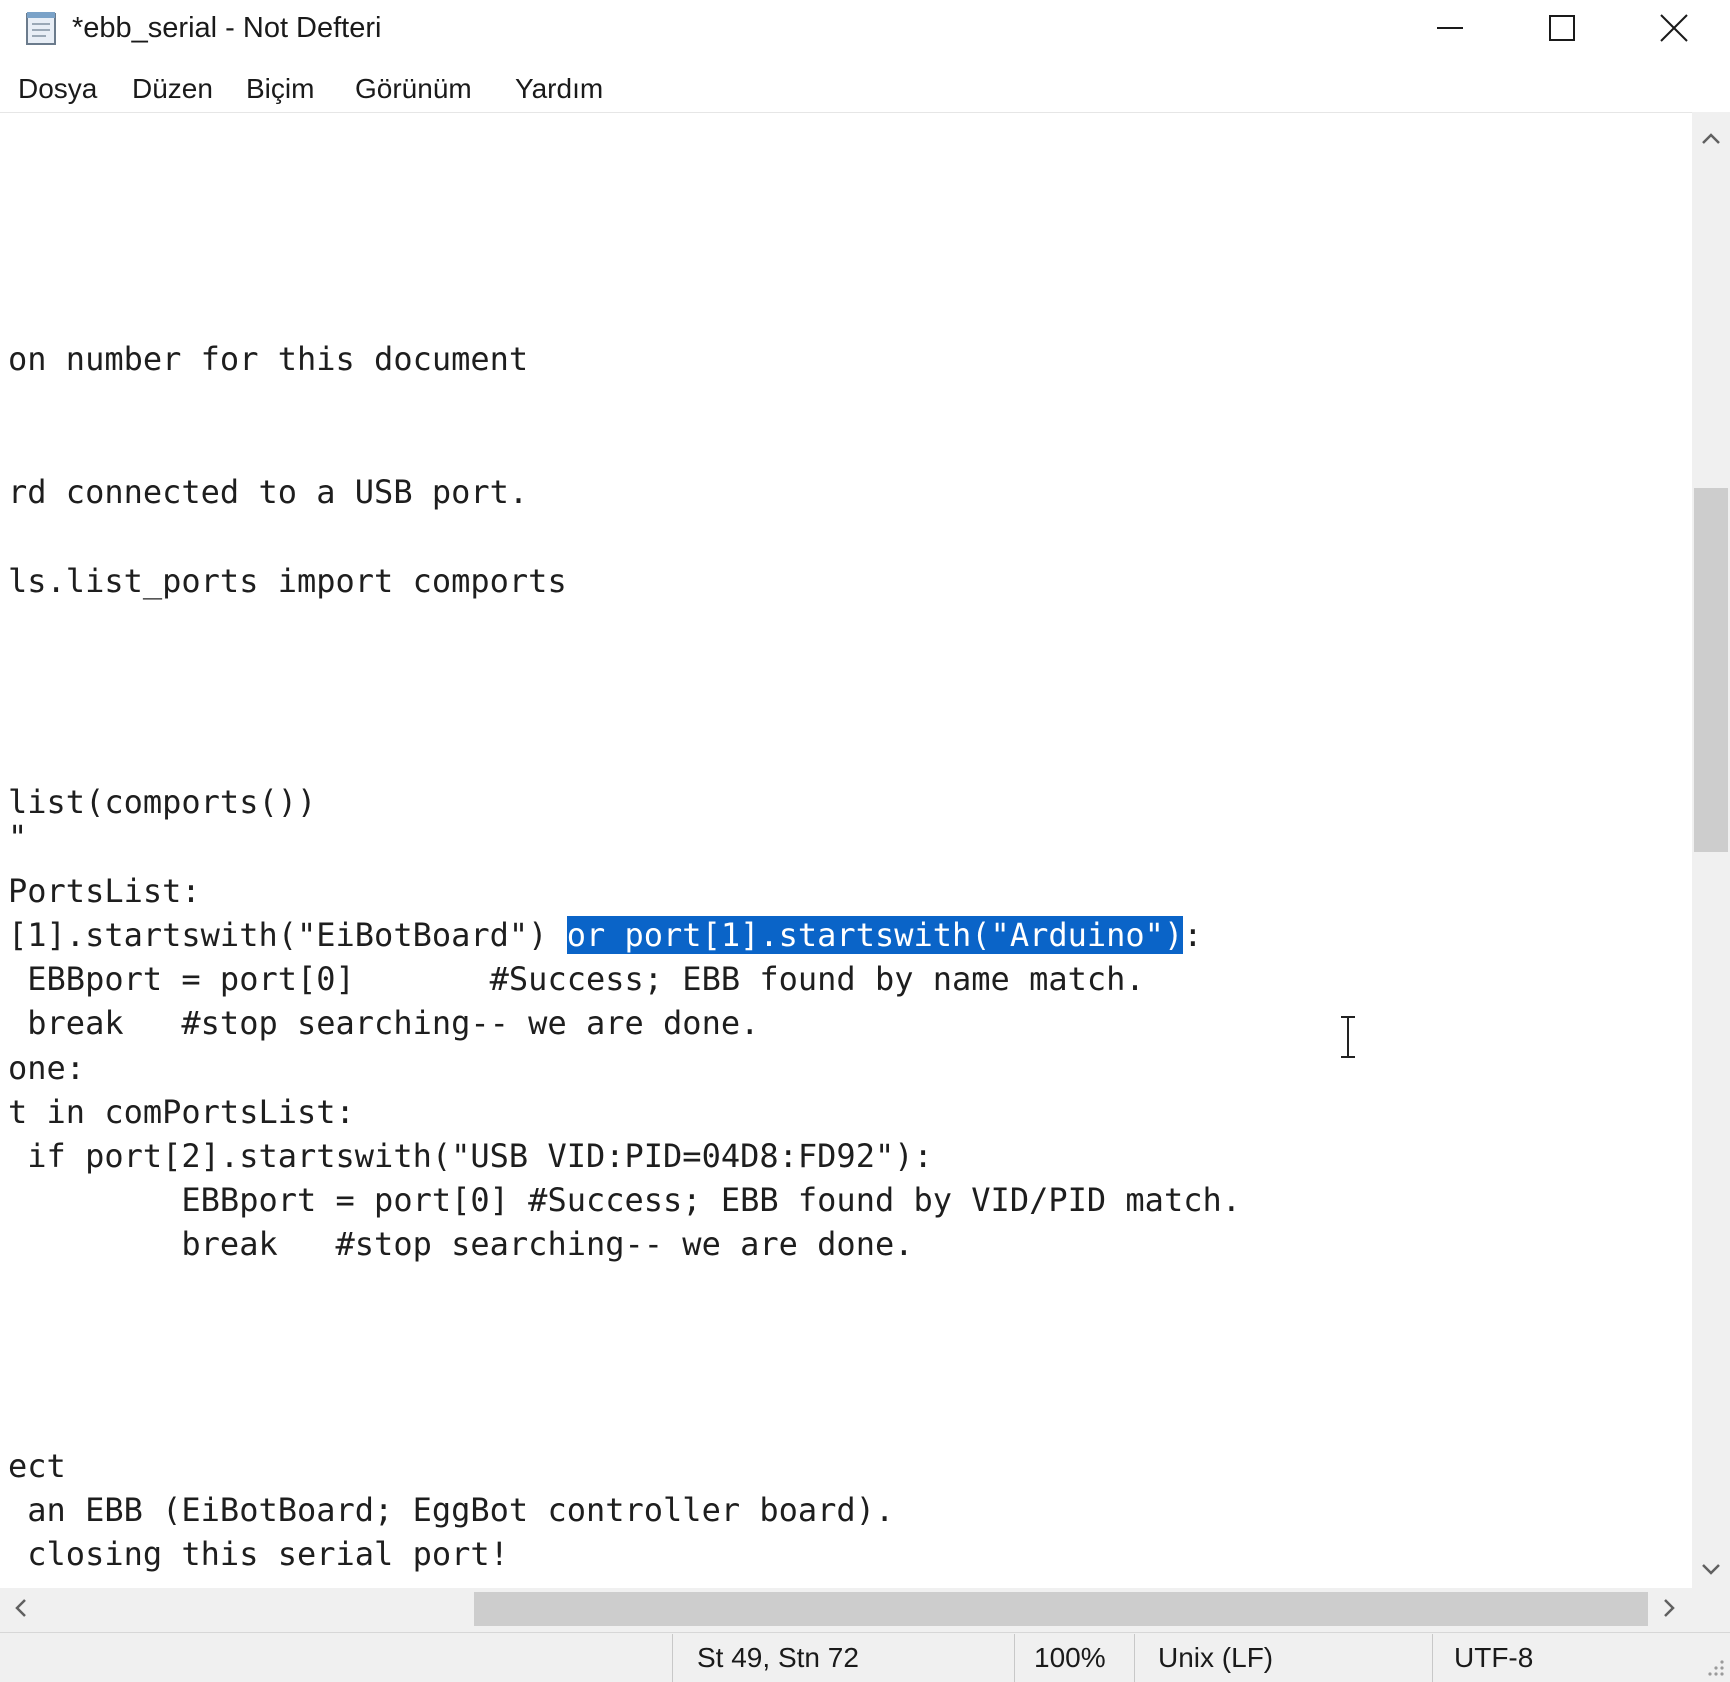 The height and width of the screenshot is (1682, 1730). What do you see at coordinates (258, 1554) in the screenshot?
I see `text-line: closing this serial port!` at bounding box center [258, 1554].